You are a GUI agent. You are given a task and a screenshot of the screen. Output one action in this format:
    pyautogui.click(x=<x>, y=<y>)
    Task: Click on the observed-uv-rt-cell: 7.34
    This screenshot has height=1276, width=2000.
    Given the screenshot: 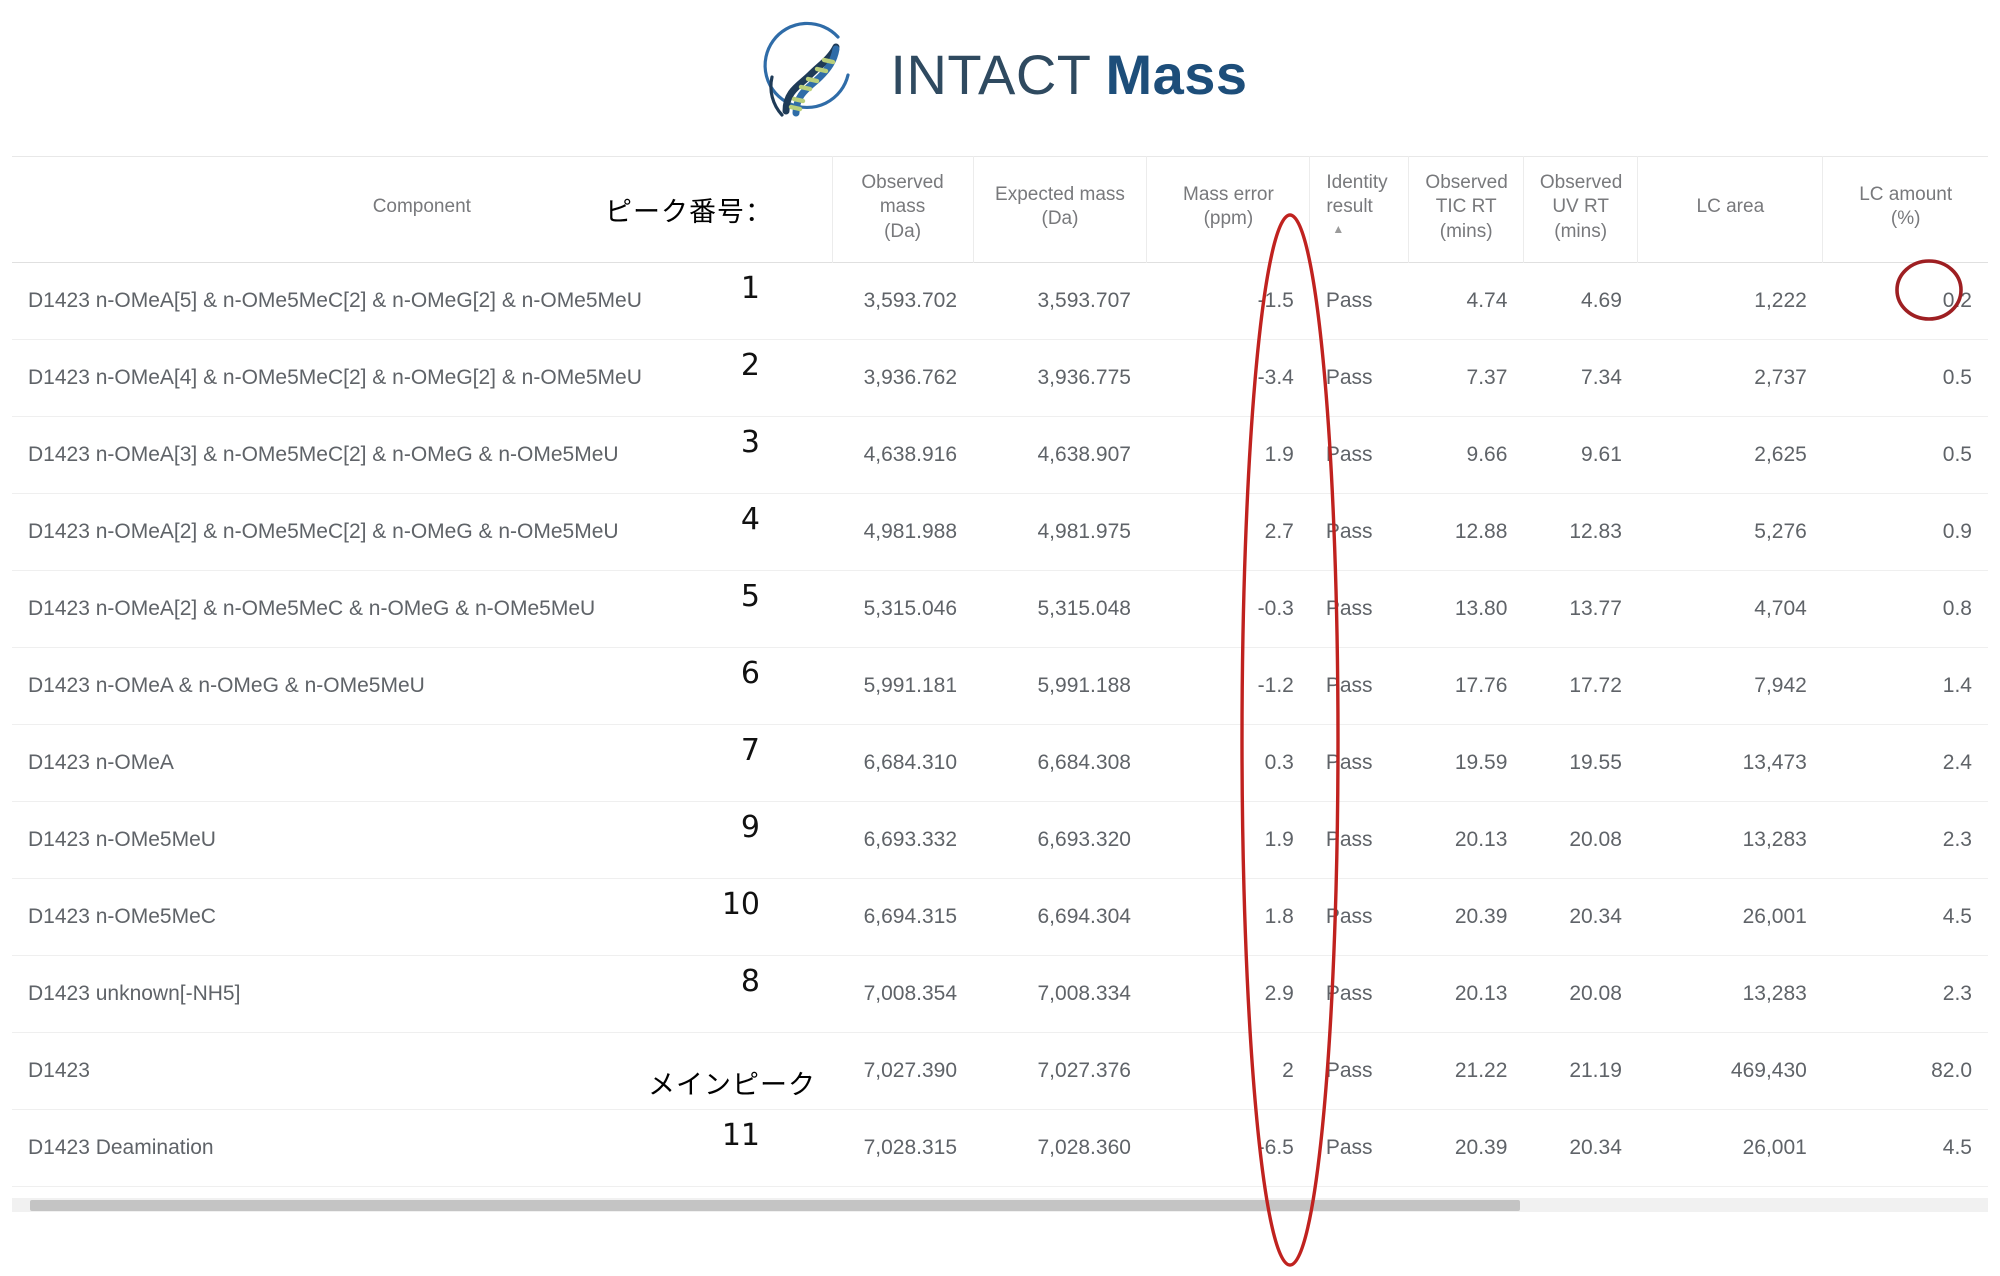 What is the action you would take?
    pyautogui.click(x=1580, y=378)
    